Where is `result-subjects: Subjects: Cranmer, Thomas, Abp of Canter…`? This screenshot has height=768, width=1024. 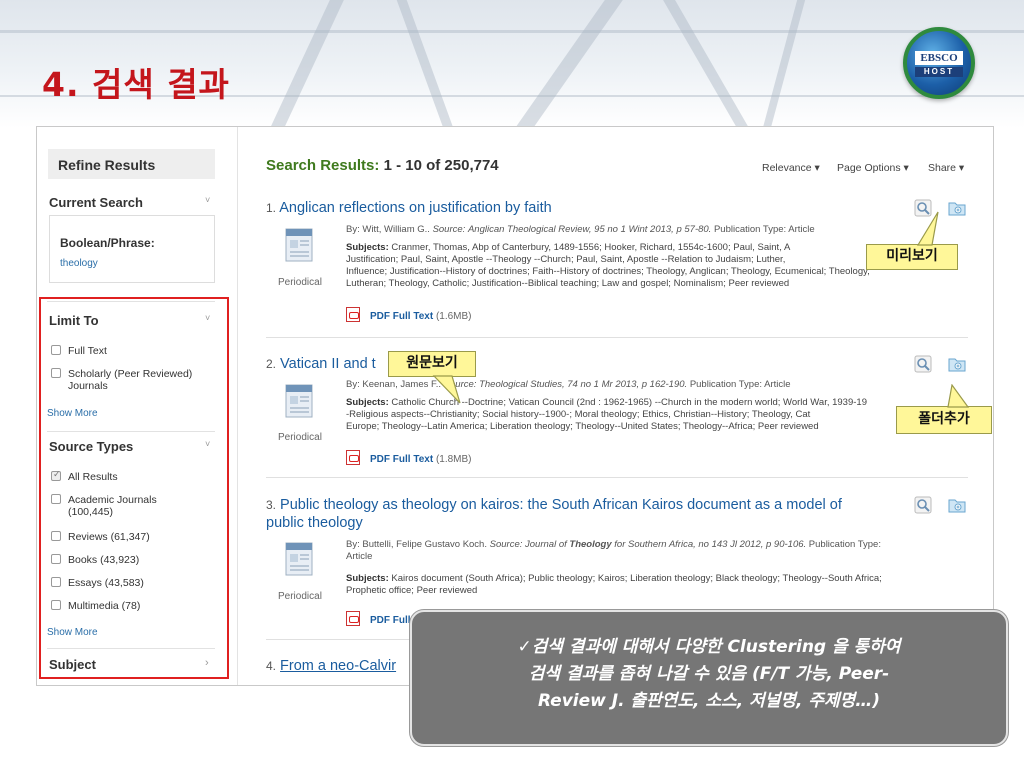
result-subjects: Subjects: Cranmer, Thomas, Abp of Canter… is located at coordinates (608, 265).